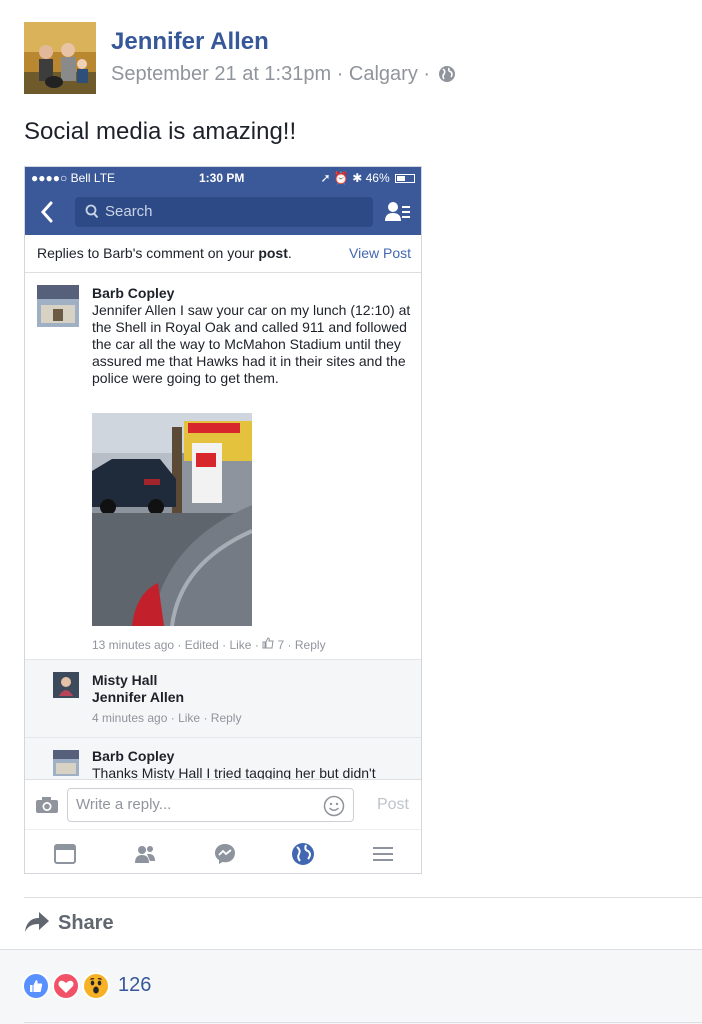  I want to click on share-label: Share, so click(86, 923).